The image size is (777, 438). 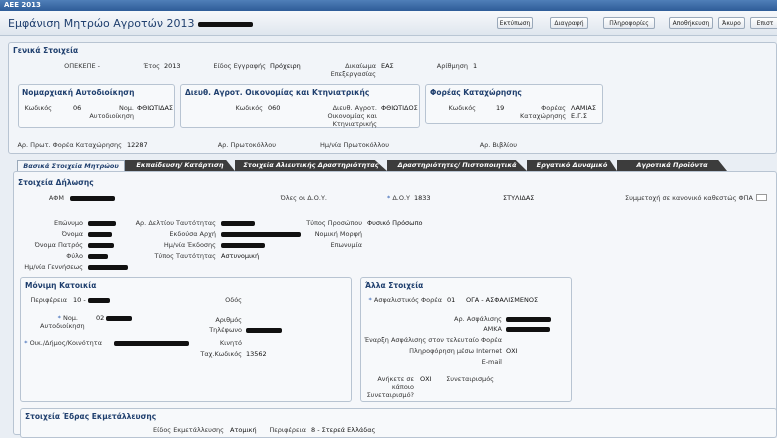 What do you see at coordinates (185, 256) in the screenshot?
I see `id-type-label: Τύπος Ταυτότητας` at bounding box center [185, 256].